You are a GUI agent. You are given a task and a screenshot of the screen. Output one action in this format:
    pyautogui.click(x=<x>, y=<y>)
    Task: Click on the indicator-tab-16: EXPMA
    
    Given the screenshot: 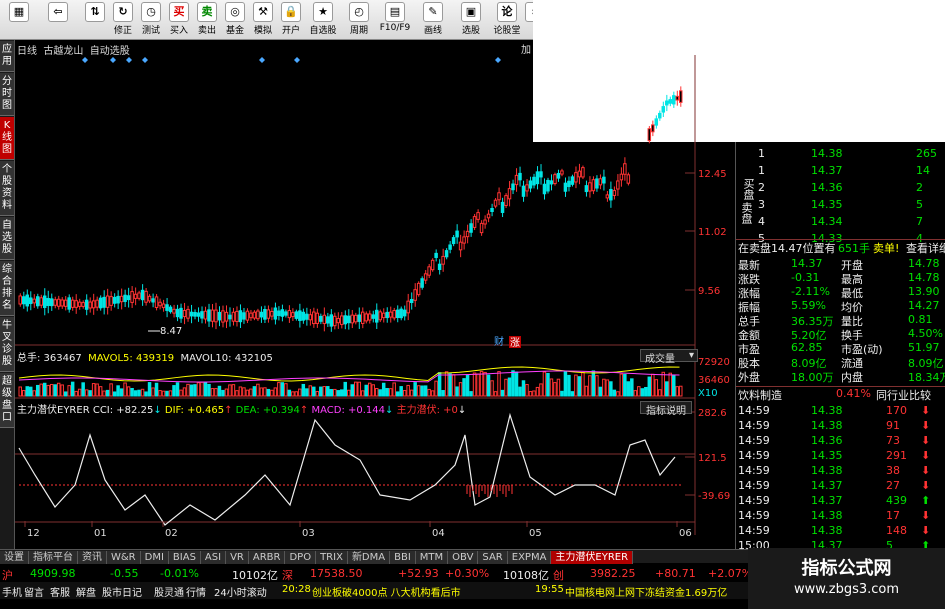 What is the action you would take?
    pyautogui.click(x=529, y=557)
    